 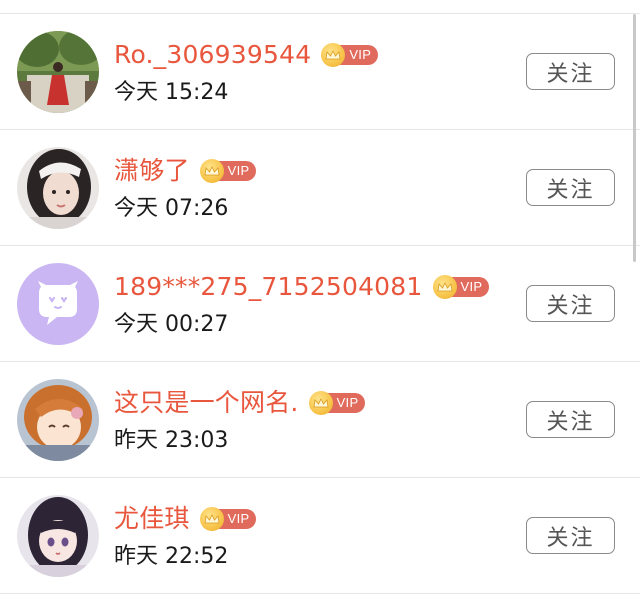 I want to click on follow-time: 昨天 23:03, so click(x=171, y=440).